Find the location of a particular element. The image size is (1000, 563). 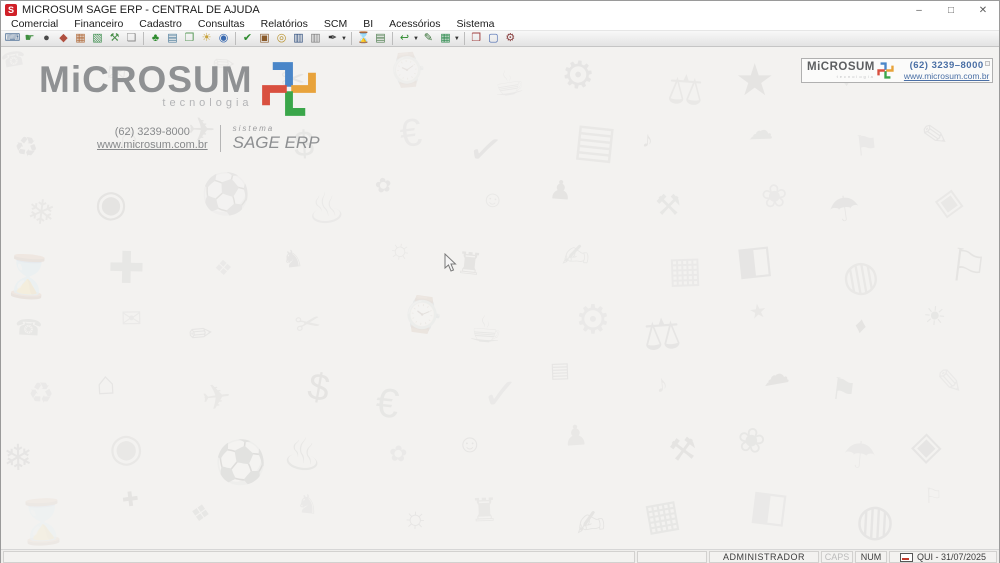

watermark-icon: ◉ is located at coordinates (126, 448).